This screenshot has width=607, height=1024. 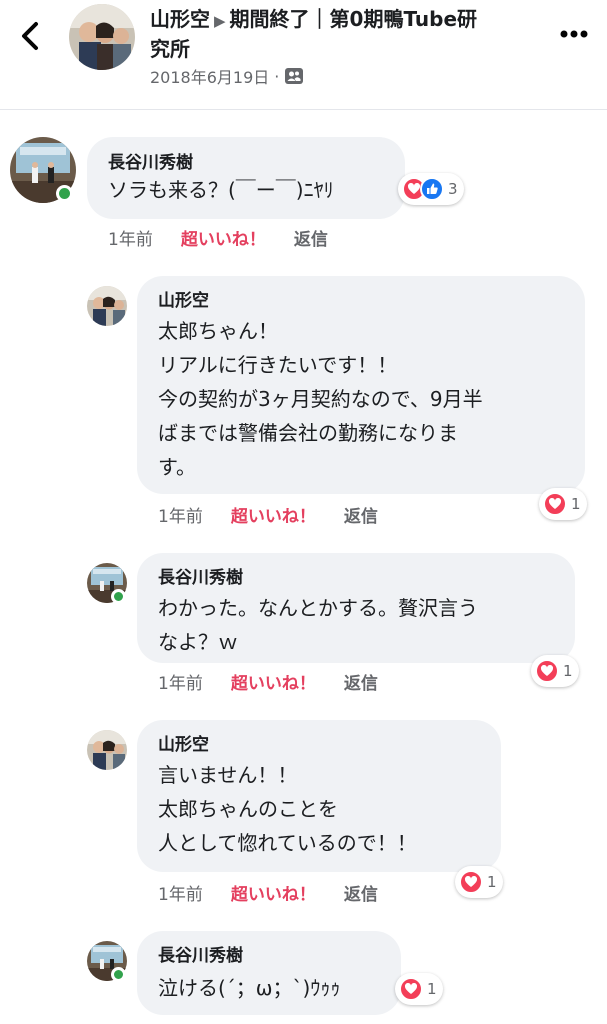 I want to click on comment-line: 人として惚れているので！！, so click(x=287, y=843).